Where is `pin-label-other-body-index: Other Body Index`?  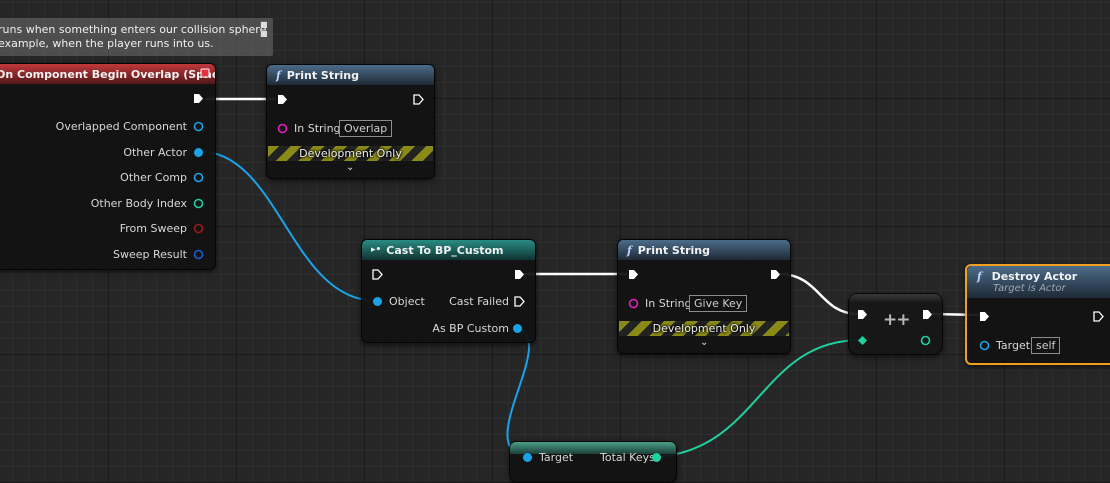
pin-label-other-body-index: Other Body Index is located at coordinates (138, 203).